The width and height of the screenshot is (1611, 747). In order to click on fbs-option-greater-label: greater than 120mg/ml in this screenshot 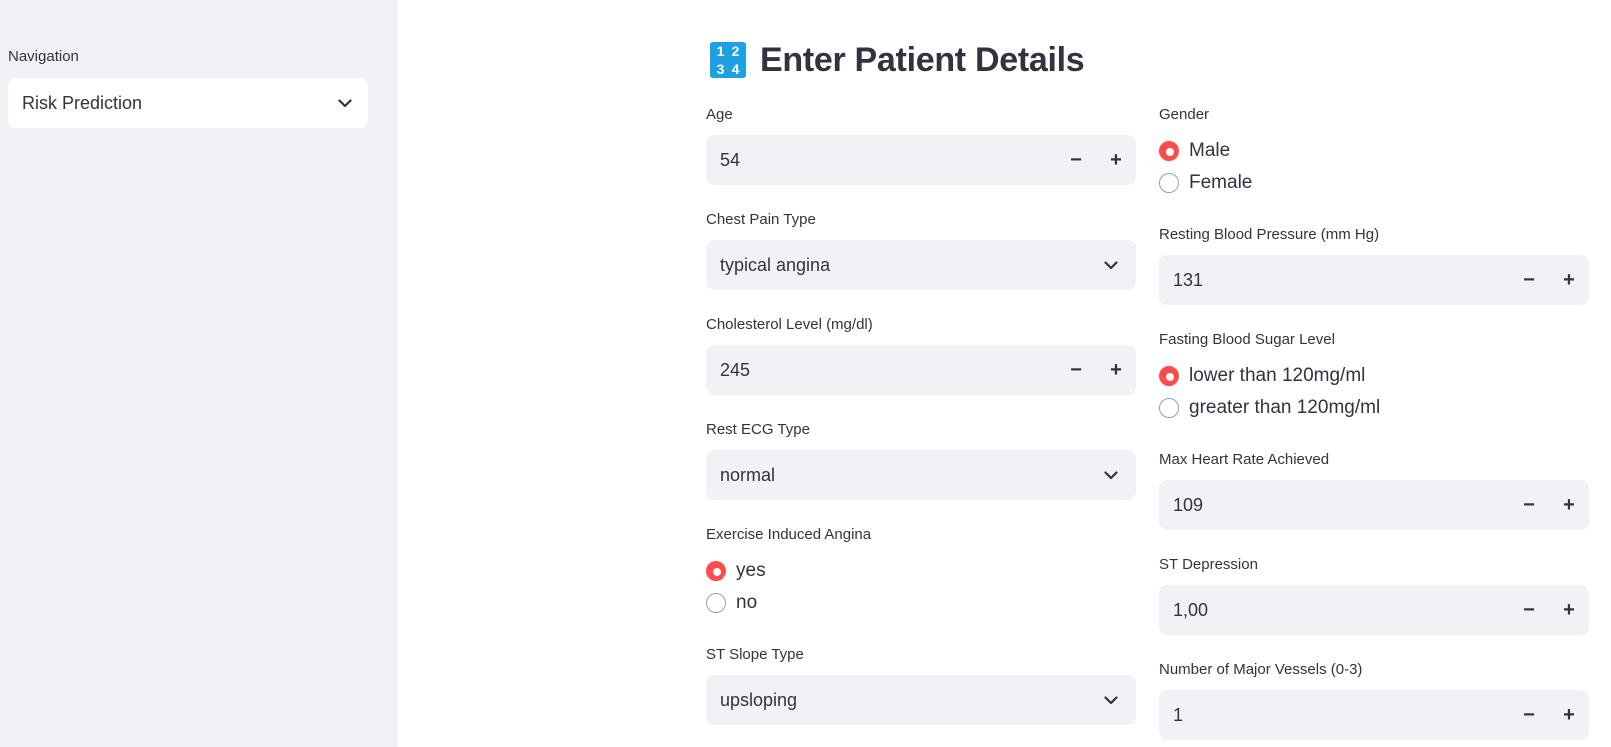, I will do `click(1285, 407)`.